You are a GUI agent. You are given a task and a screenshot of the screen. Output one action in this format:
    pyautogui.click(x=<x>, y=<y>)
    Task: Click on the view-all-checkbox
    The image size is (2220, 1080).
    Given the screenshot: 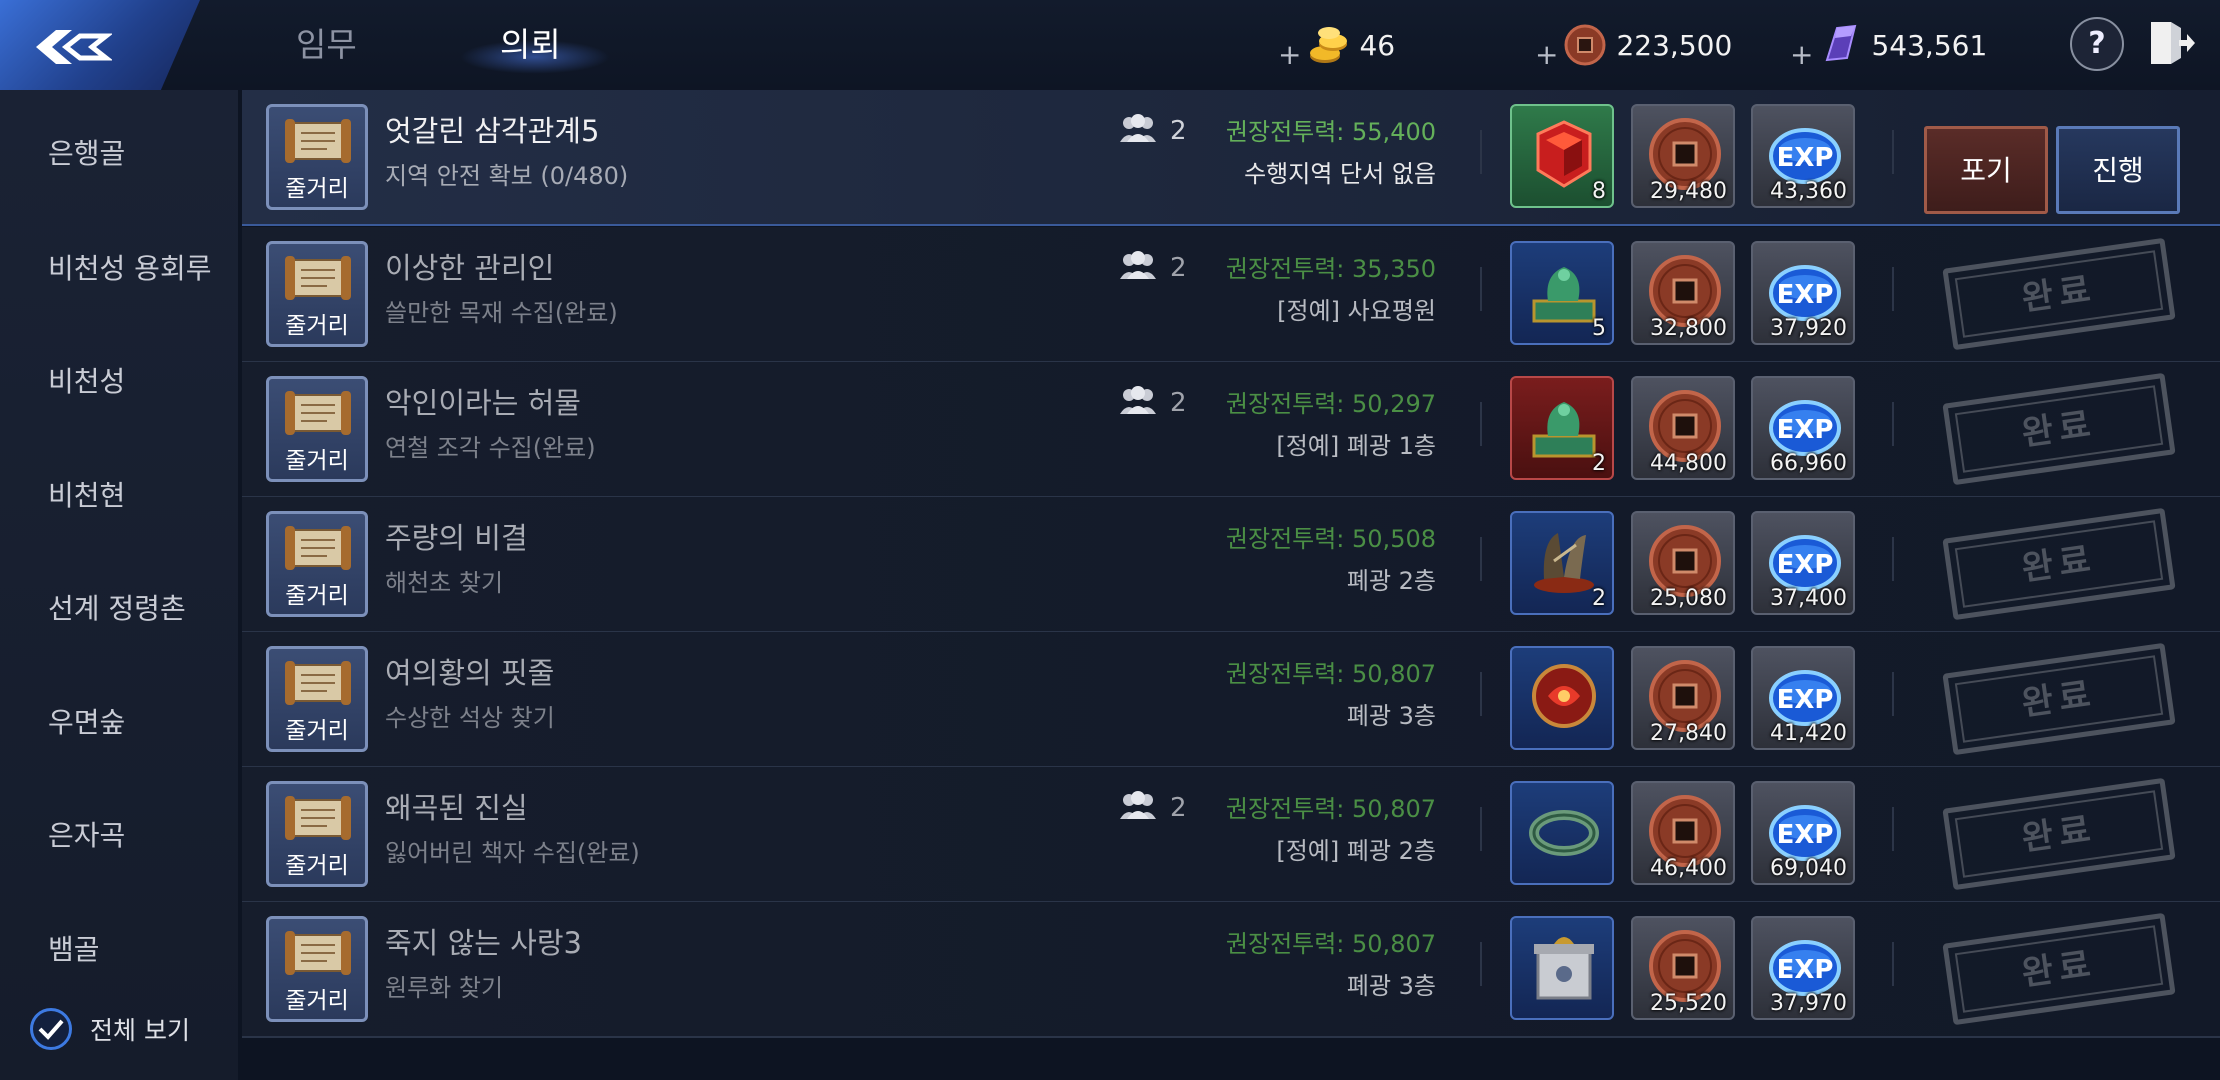 What is the action you would take?
    pyautogui.click(x=51, y=1029)
    